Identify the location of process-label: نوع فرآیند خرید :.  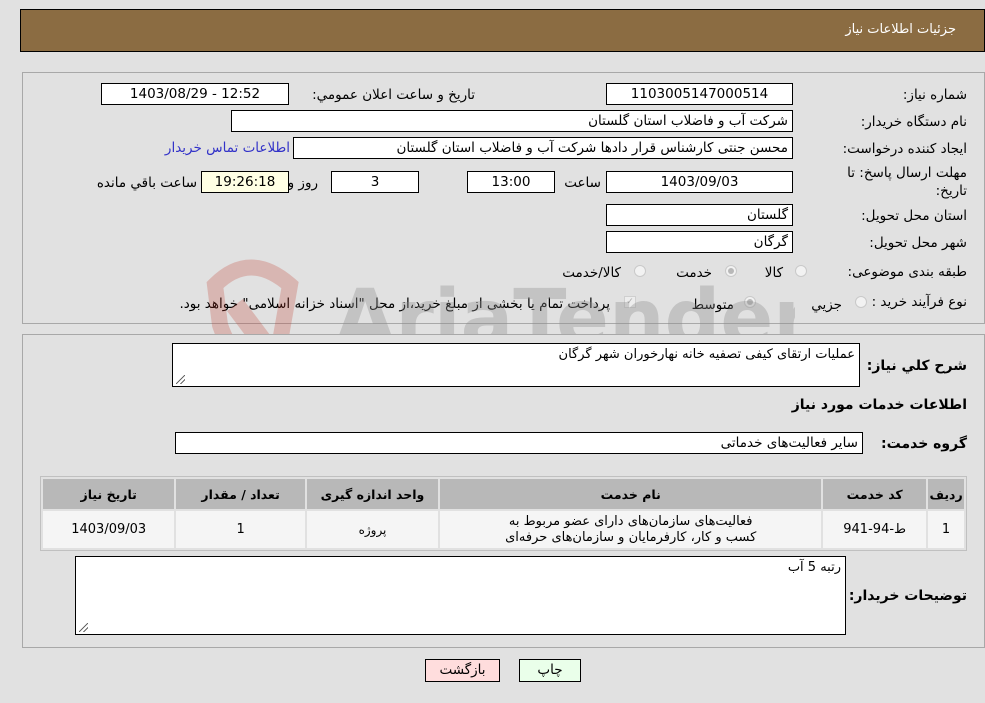
(919, 302).